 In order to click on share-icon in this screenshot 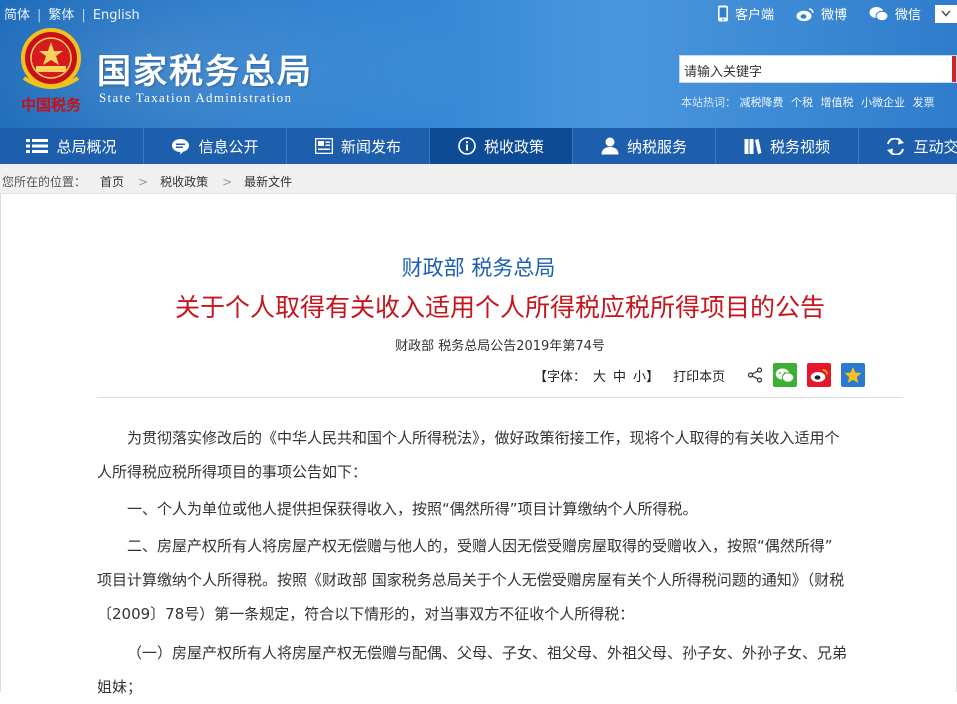, I will do `click(755, 375)`.